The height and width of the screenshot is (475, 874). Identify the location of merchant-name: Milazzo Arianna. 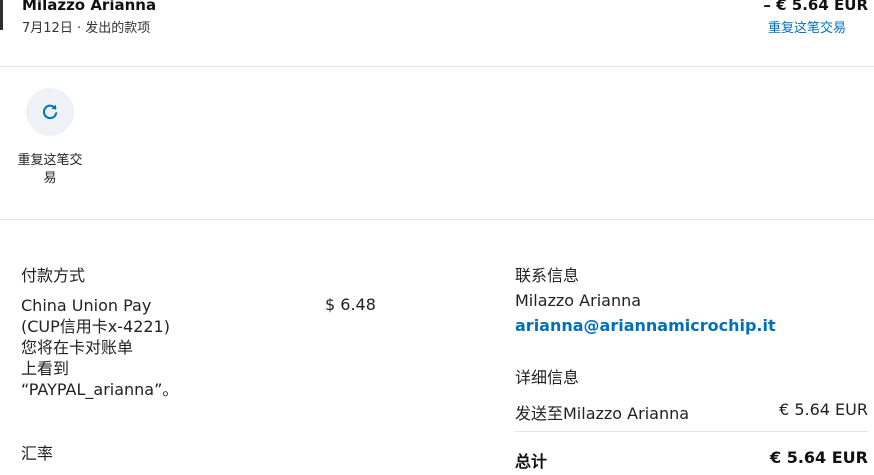
(89, 7).